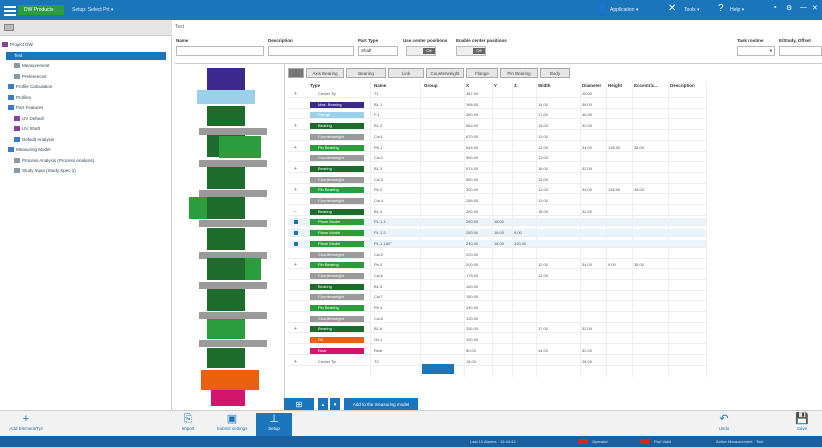 This screenshot has width=822, height=447. What do you see at coordinates (378, 51) in the screenshot?
I see `part-type-select: Shaft` at bounding box center [378, 51].